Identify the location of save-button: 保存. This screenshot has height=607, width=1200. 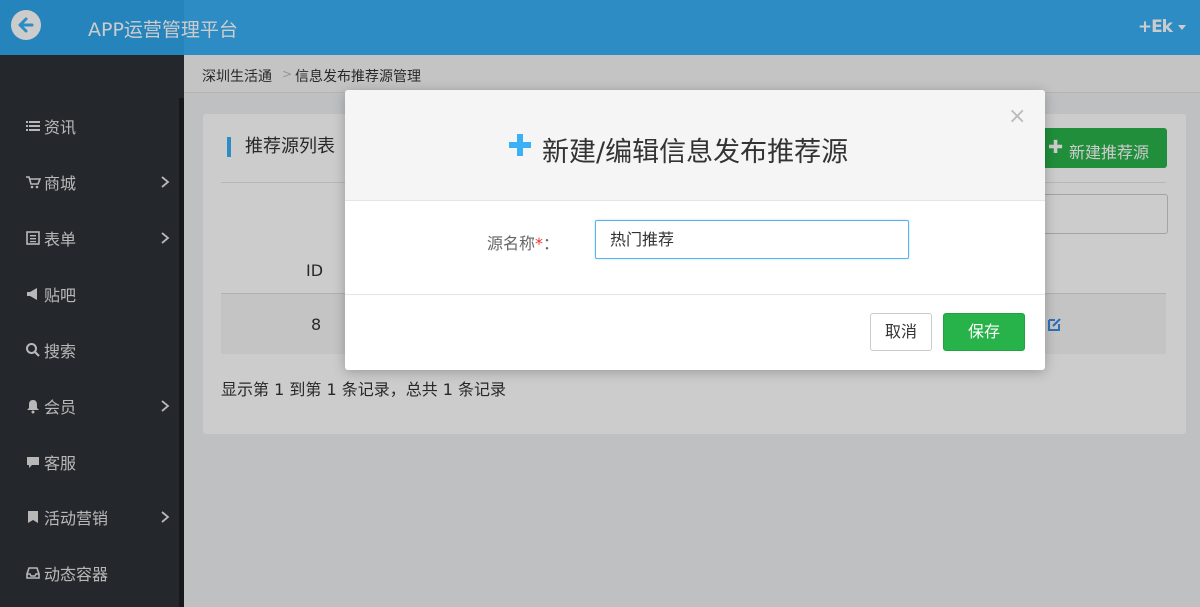
(984, 332).